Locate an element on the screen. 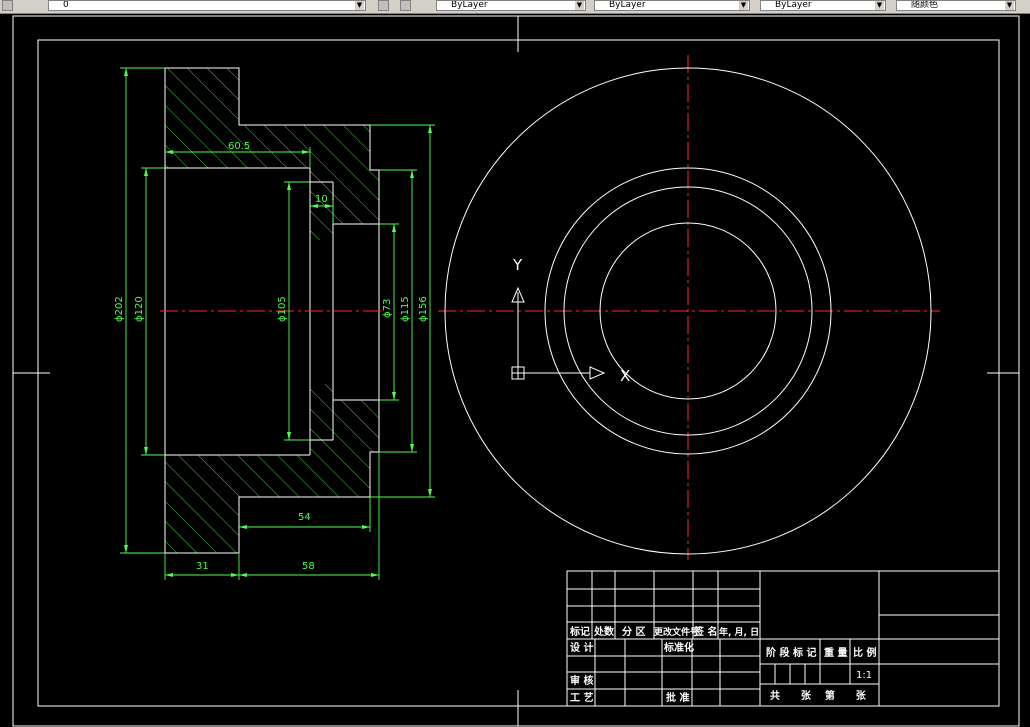  tb-stage-mark: 阶 段 标 记 is located at coordinates (791, 652).